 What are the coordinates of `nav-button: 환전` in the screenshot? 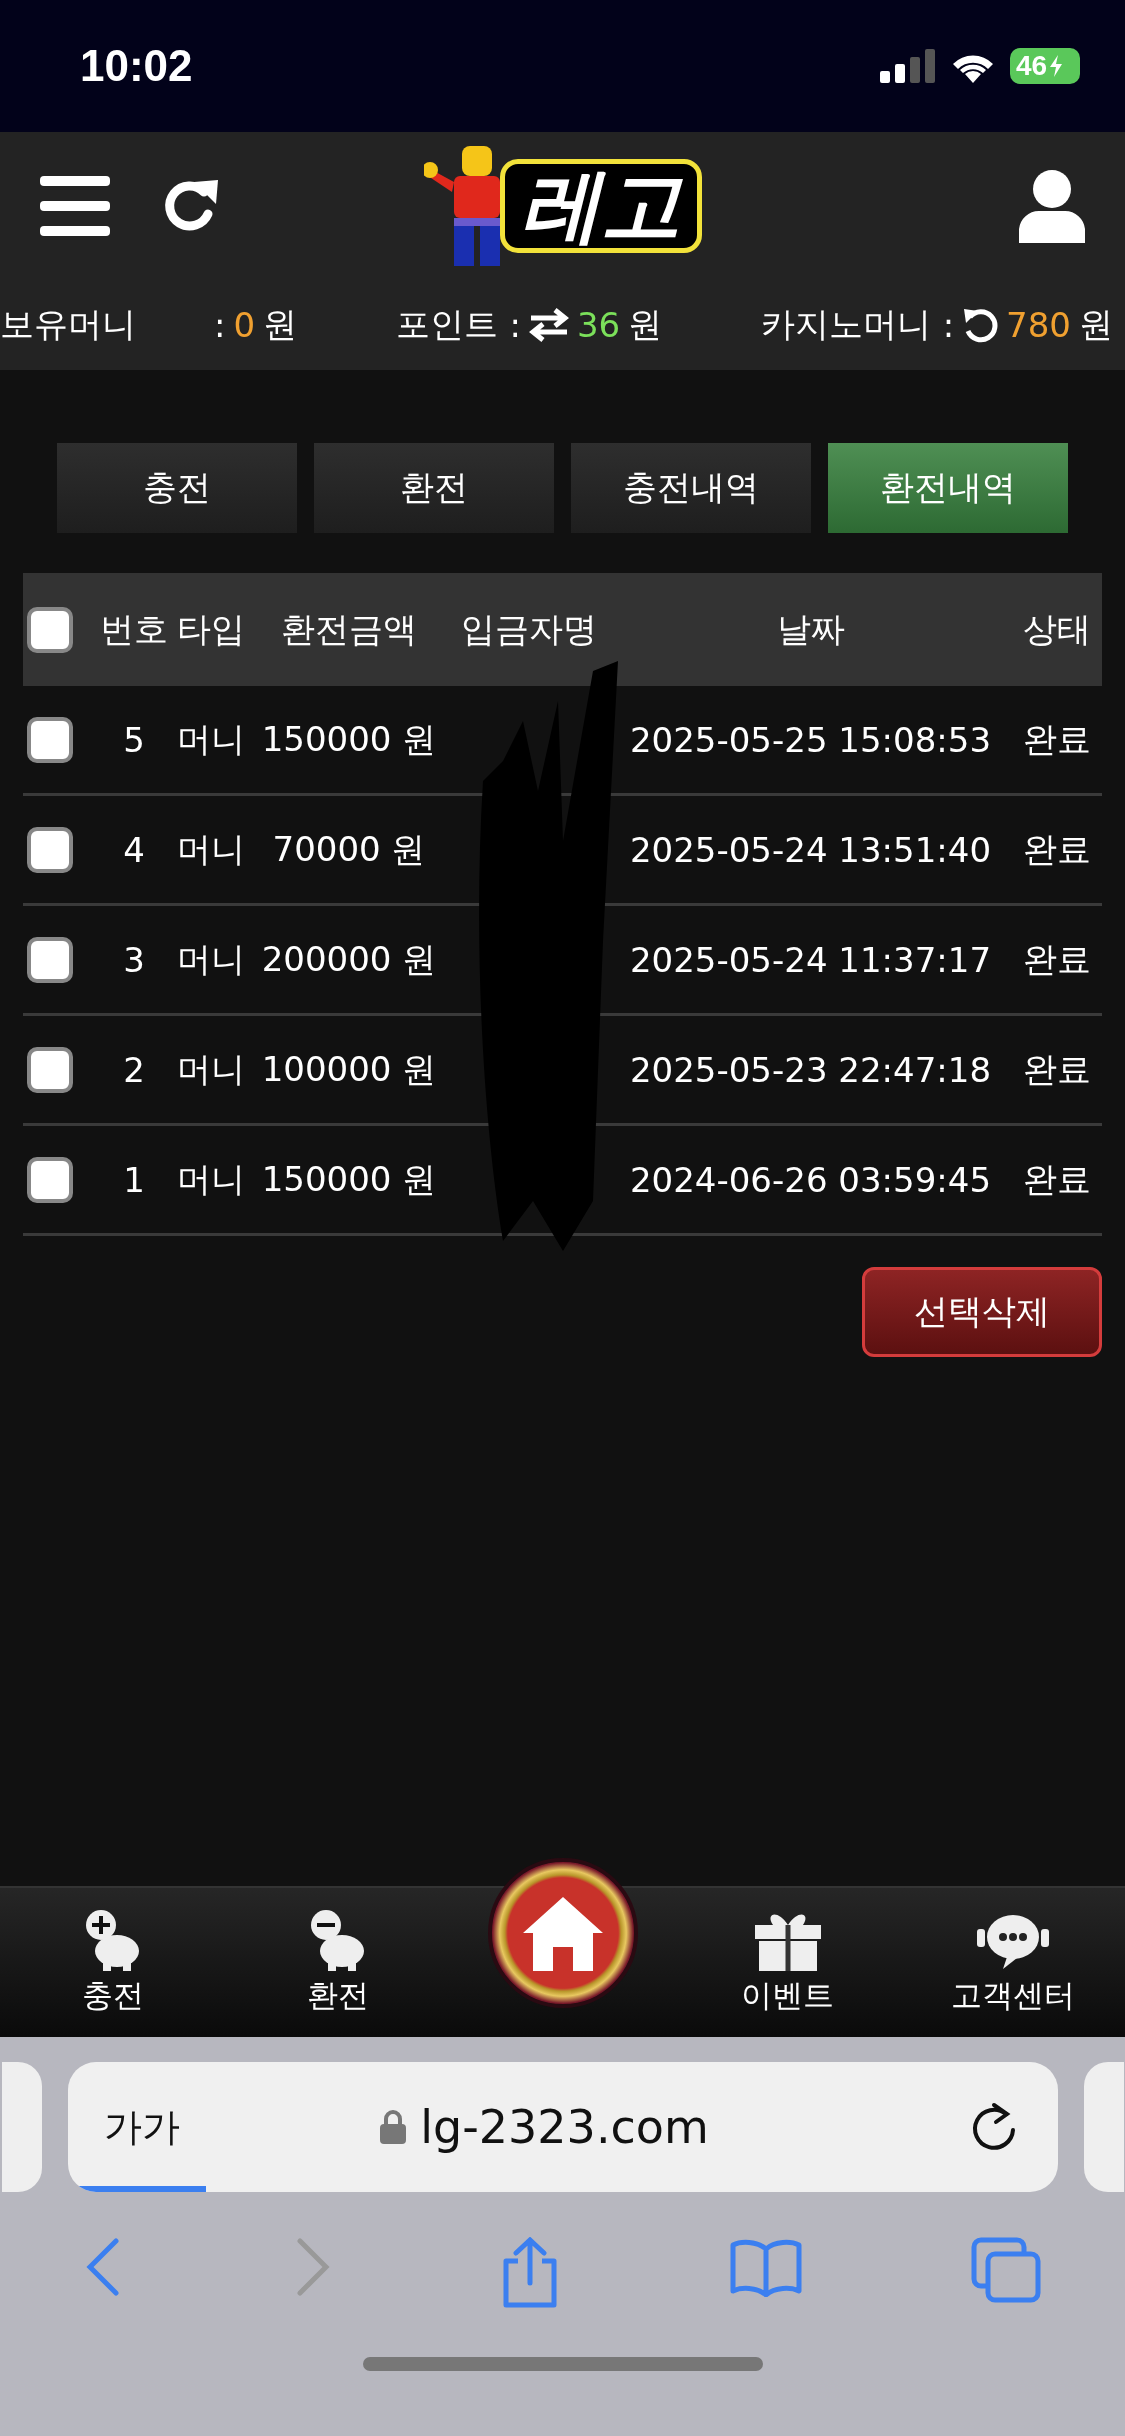 It's located at (337, 1962).